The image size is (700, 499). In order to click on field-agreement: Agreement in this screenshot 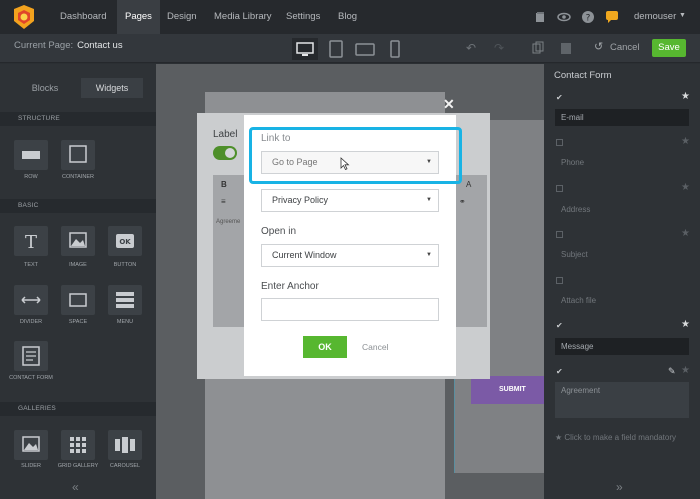, I will do `click(622, 400)`.